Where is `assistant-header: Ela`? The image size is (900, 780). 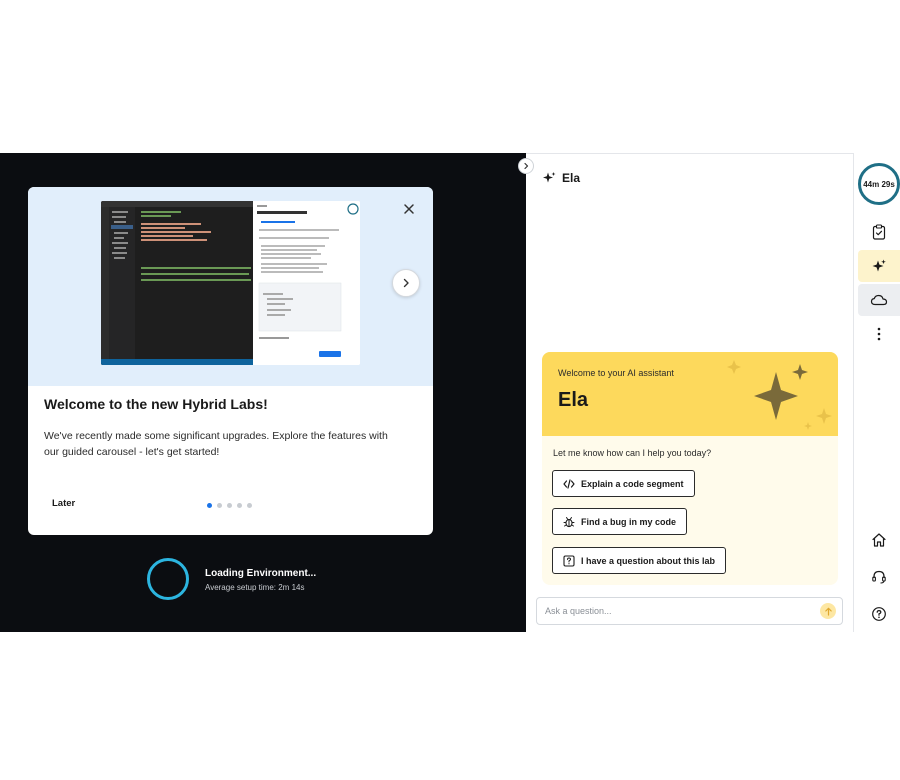
assistant-header: Ela is located at coordinates (561, 178).